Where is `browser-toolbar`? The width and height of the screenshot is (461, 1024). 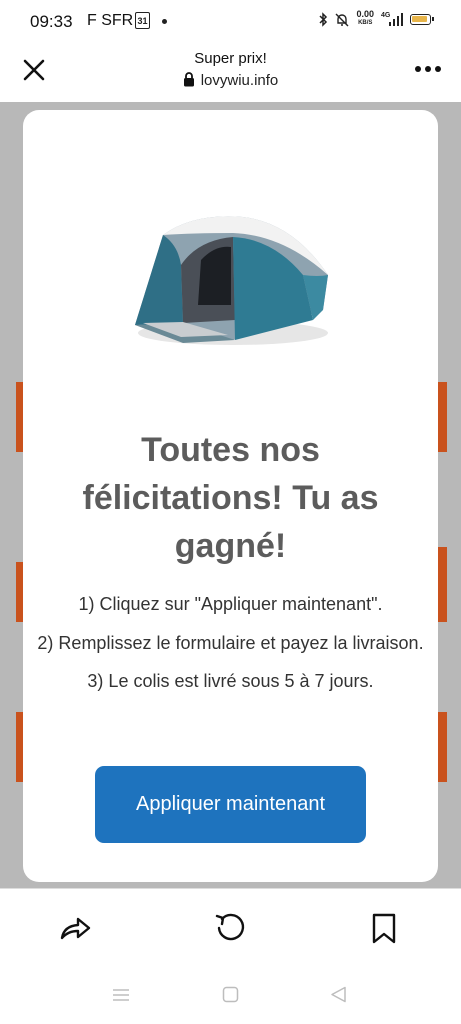 browser-toolbar is located at coordinates (230, 929).